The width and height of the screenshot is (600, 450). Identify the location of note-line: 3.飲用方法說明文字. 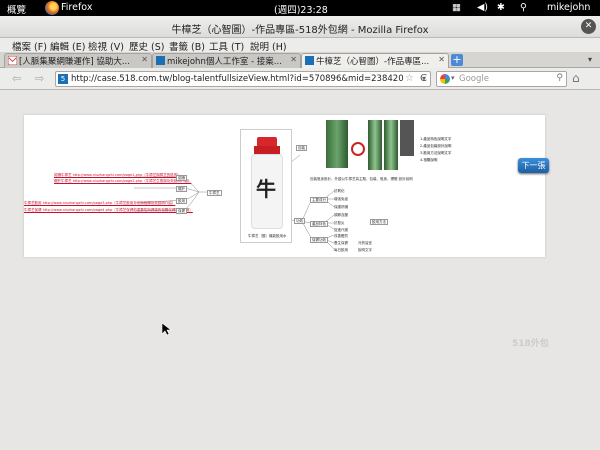
(436, 153).